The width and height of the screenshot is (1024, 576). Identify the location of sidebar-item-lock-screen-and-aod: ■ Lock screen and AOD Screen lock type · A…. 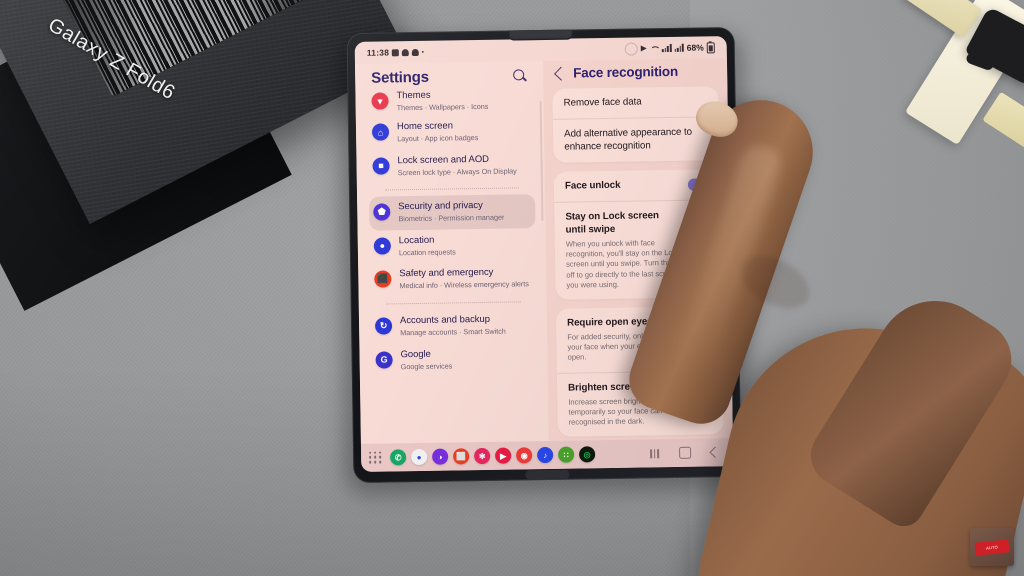
(451, 166).